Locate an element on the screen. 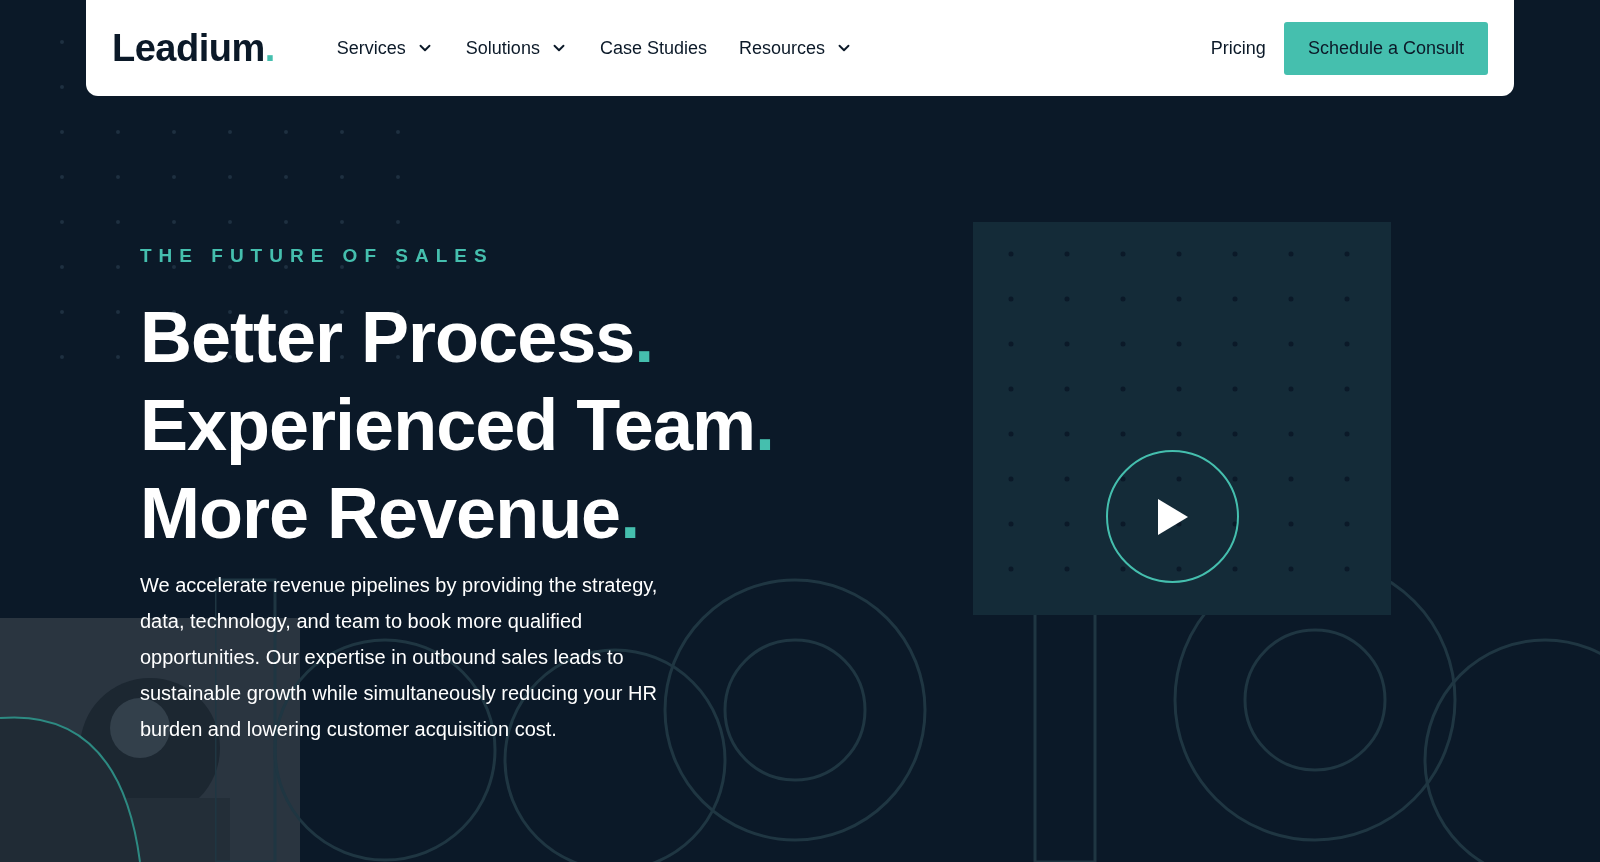 This screenshot has width=1600, height=862. nav-link: Resources is located at coordinates (795, 48).